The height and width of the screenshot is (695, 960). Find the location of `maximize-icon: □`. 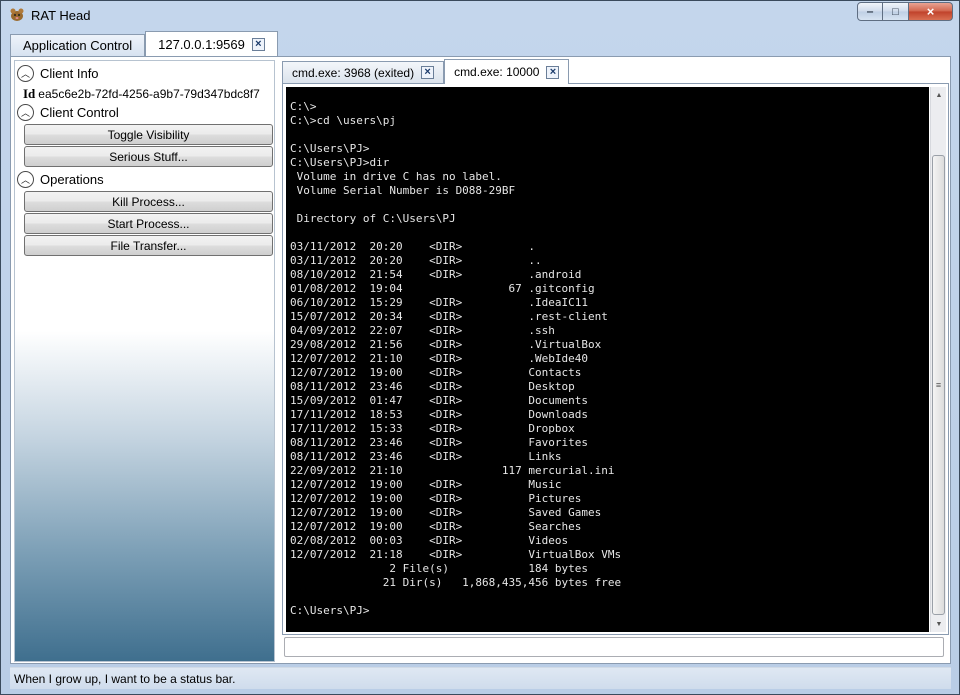

maximize-icon: □ is located at coordinates (895, 11).